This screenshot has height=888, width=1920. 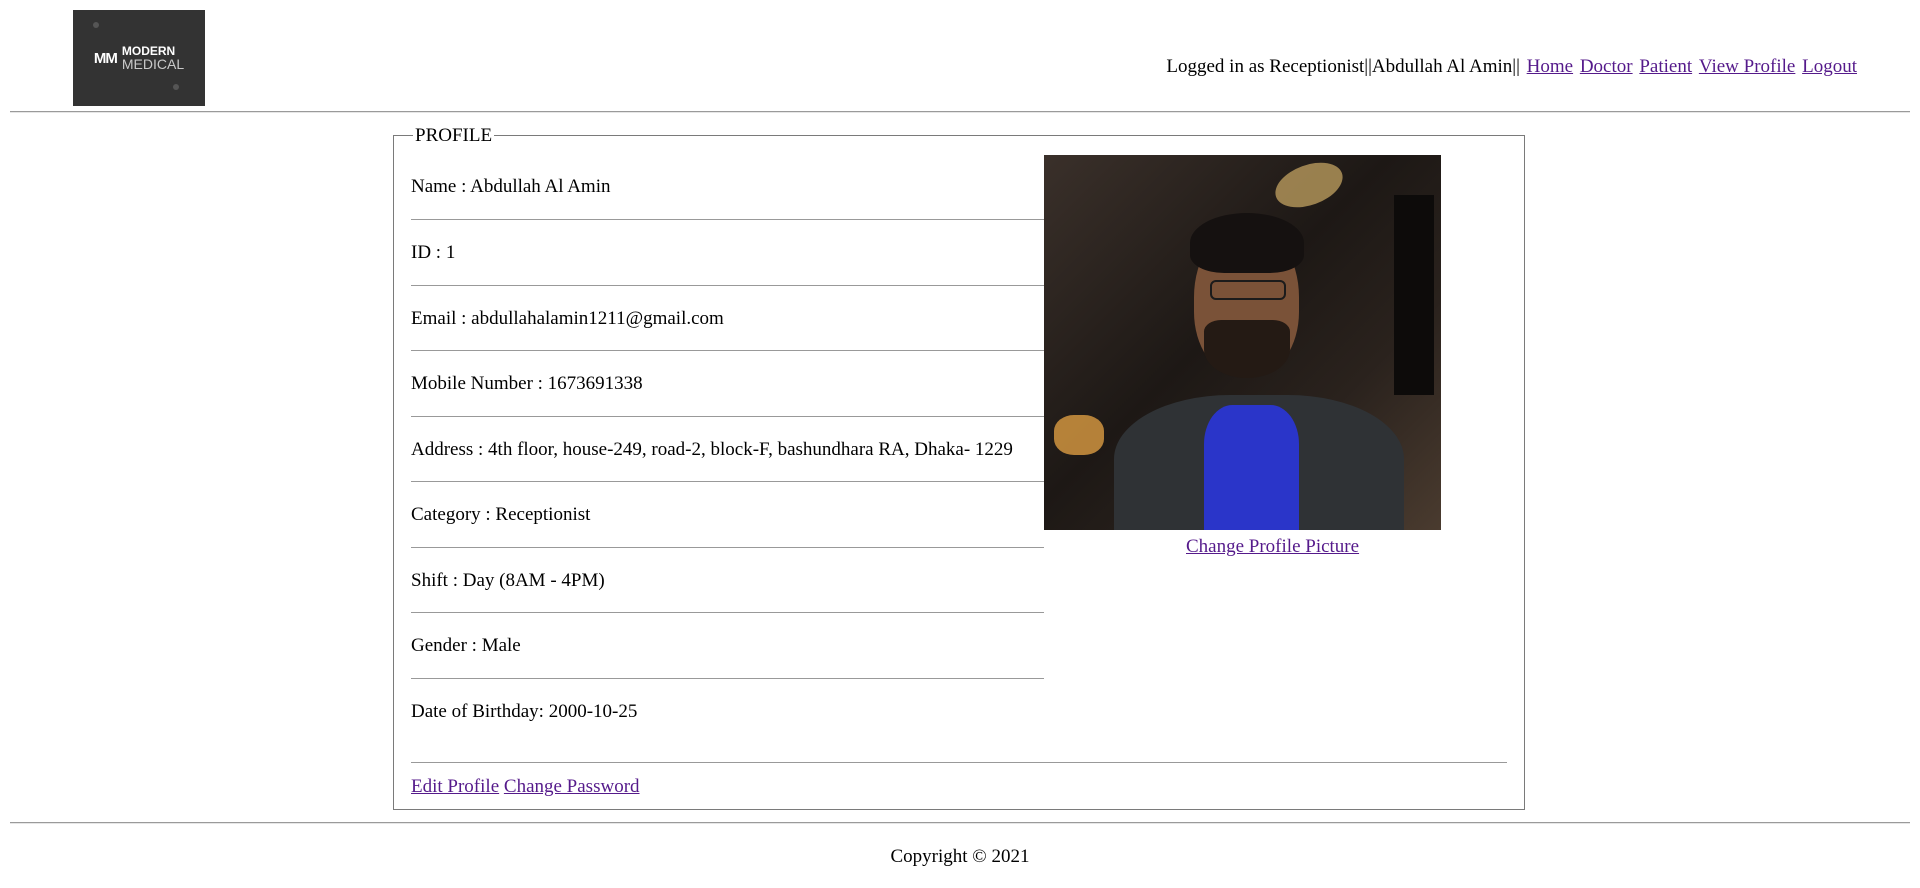 I want to click on nav-home-link: Home, so click(x=1550, y=66).